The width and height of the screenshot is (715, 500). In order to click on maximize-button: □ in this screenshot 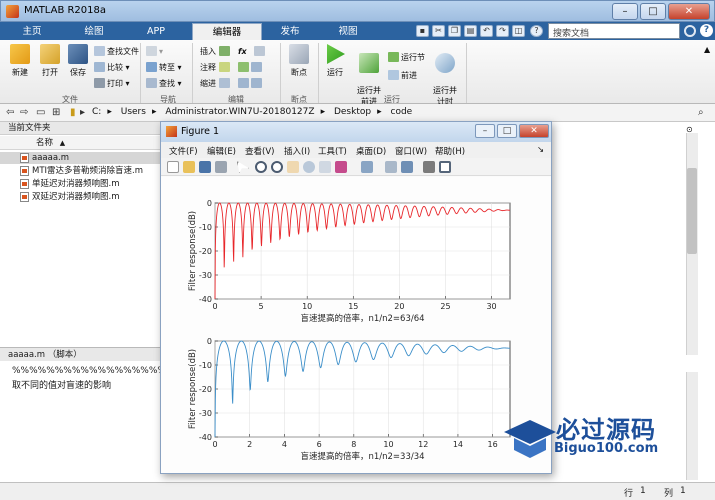, I will do `click(653, 11)`.